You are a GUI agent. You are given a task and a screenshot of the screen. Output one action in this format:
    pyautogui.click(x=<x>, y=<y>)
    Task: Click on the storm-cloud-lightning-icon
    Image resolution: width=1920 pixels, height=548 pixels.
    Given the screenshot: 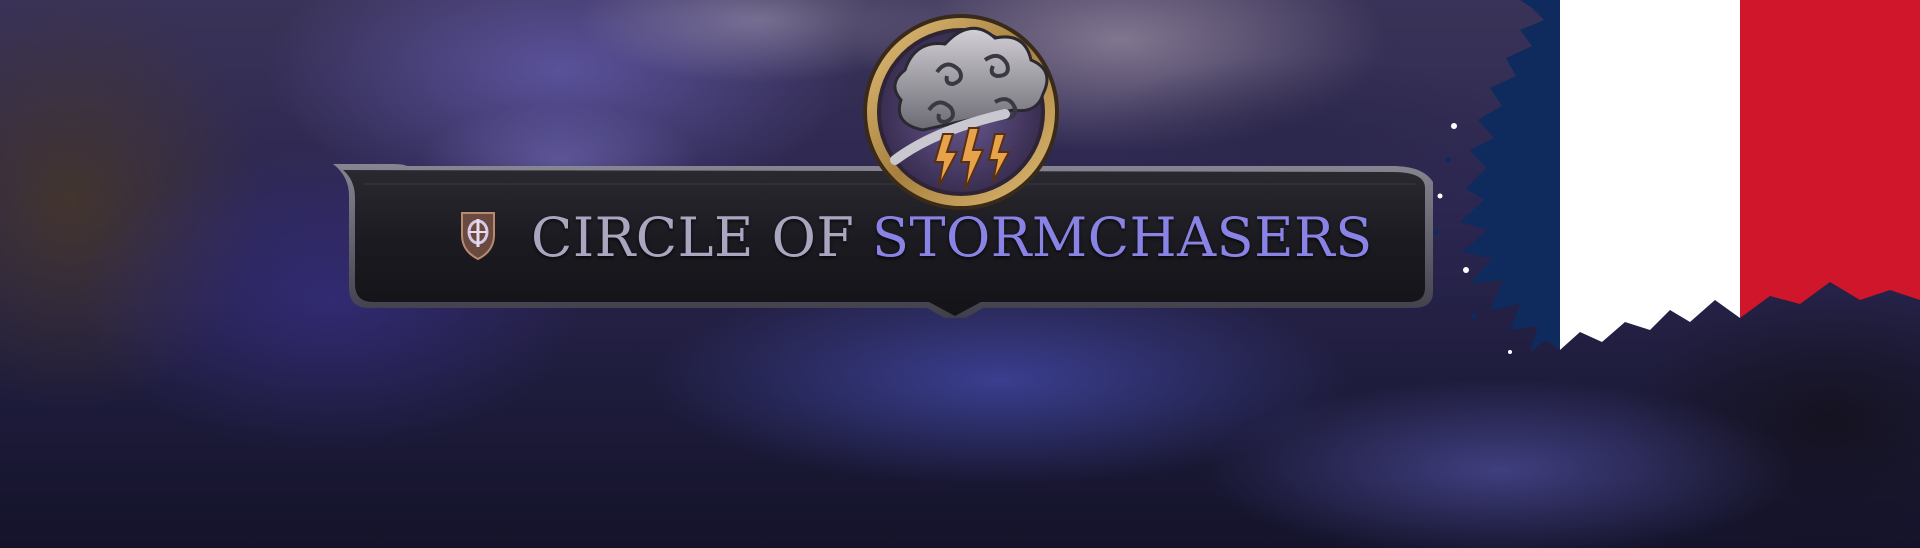 What is the action you would take?
    pyautogui.click(x=960, y=115)
    